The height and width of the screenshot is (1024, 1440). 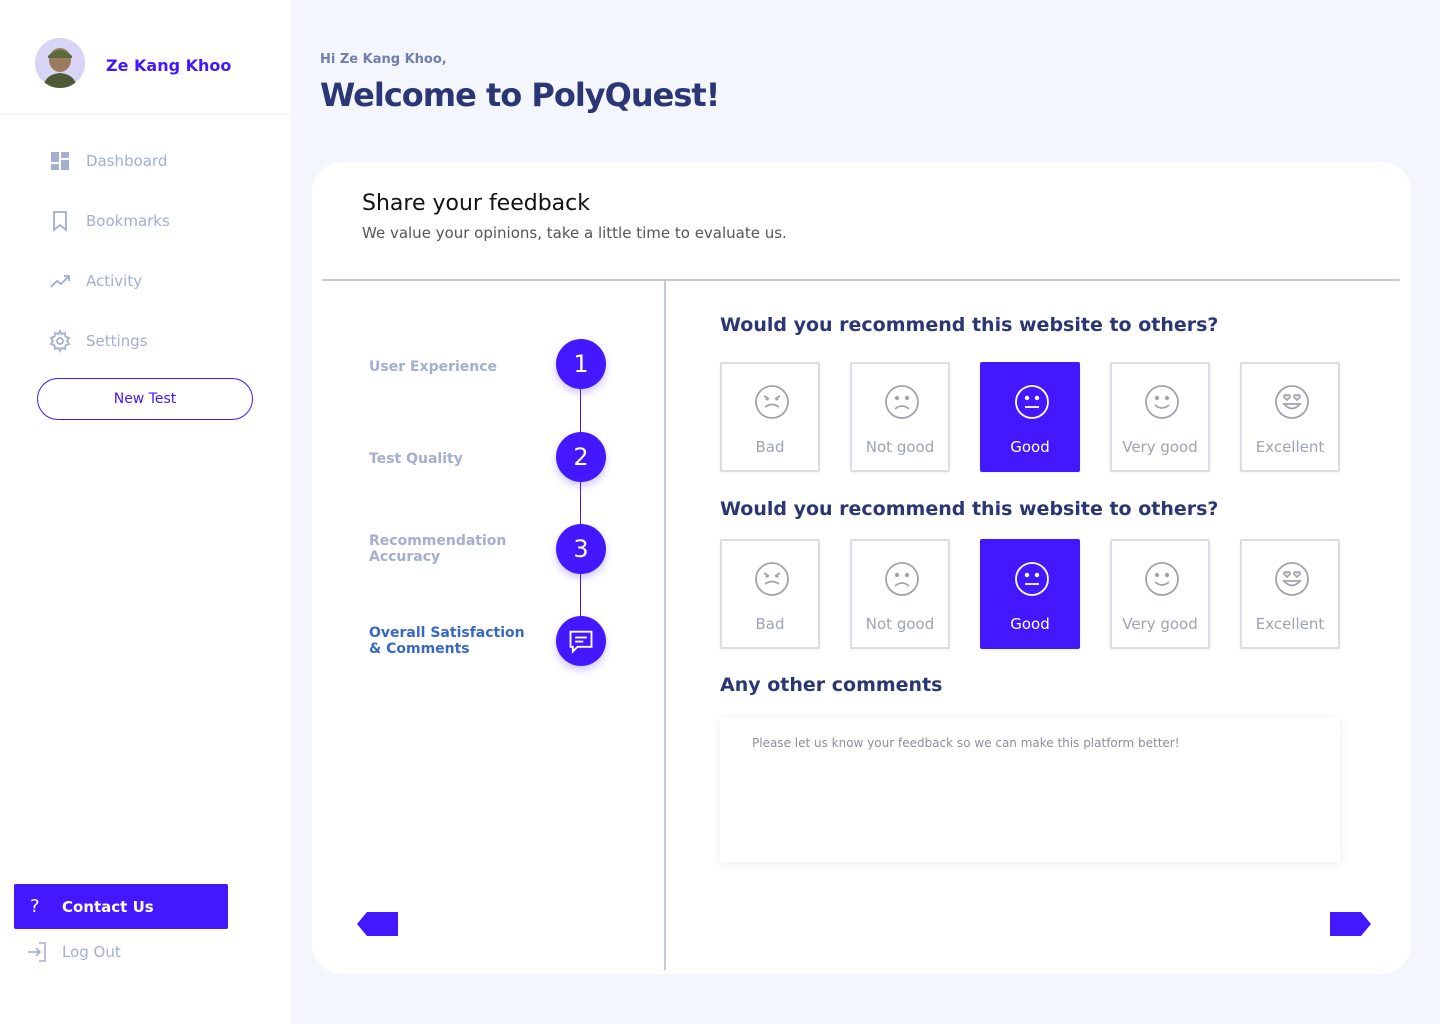 I want to click on profile-section: Ze Kang Khoo, so click(x=145, y=57).